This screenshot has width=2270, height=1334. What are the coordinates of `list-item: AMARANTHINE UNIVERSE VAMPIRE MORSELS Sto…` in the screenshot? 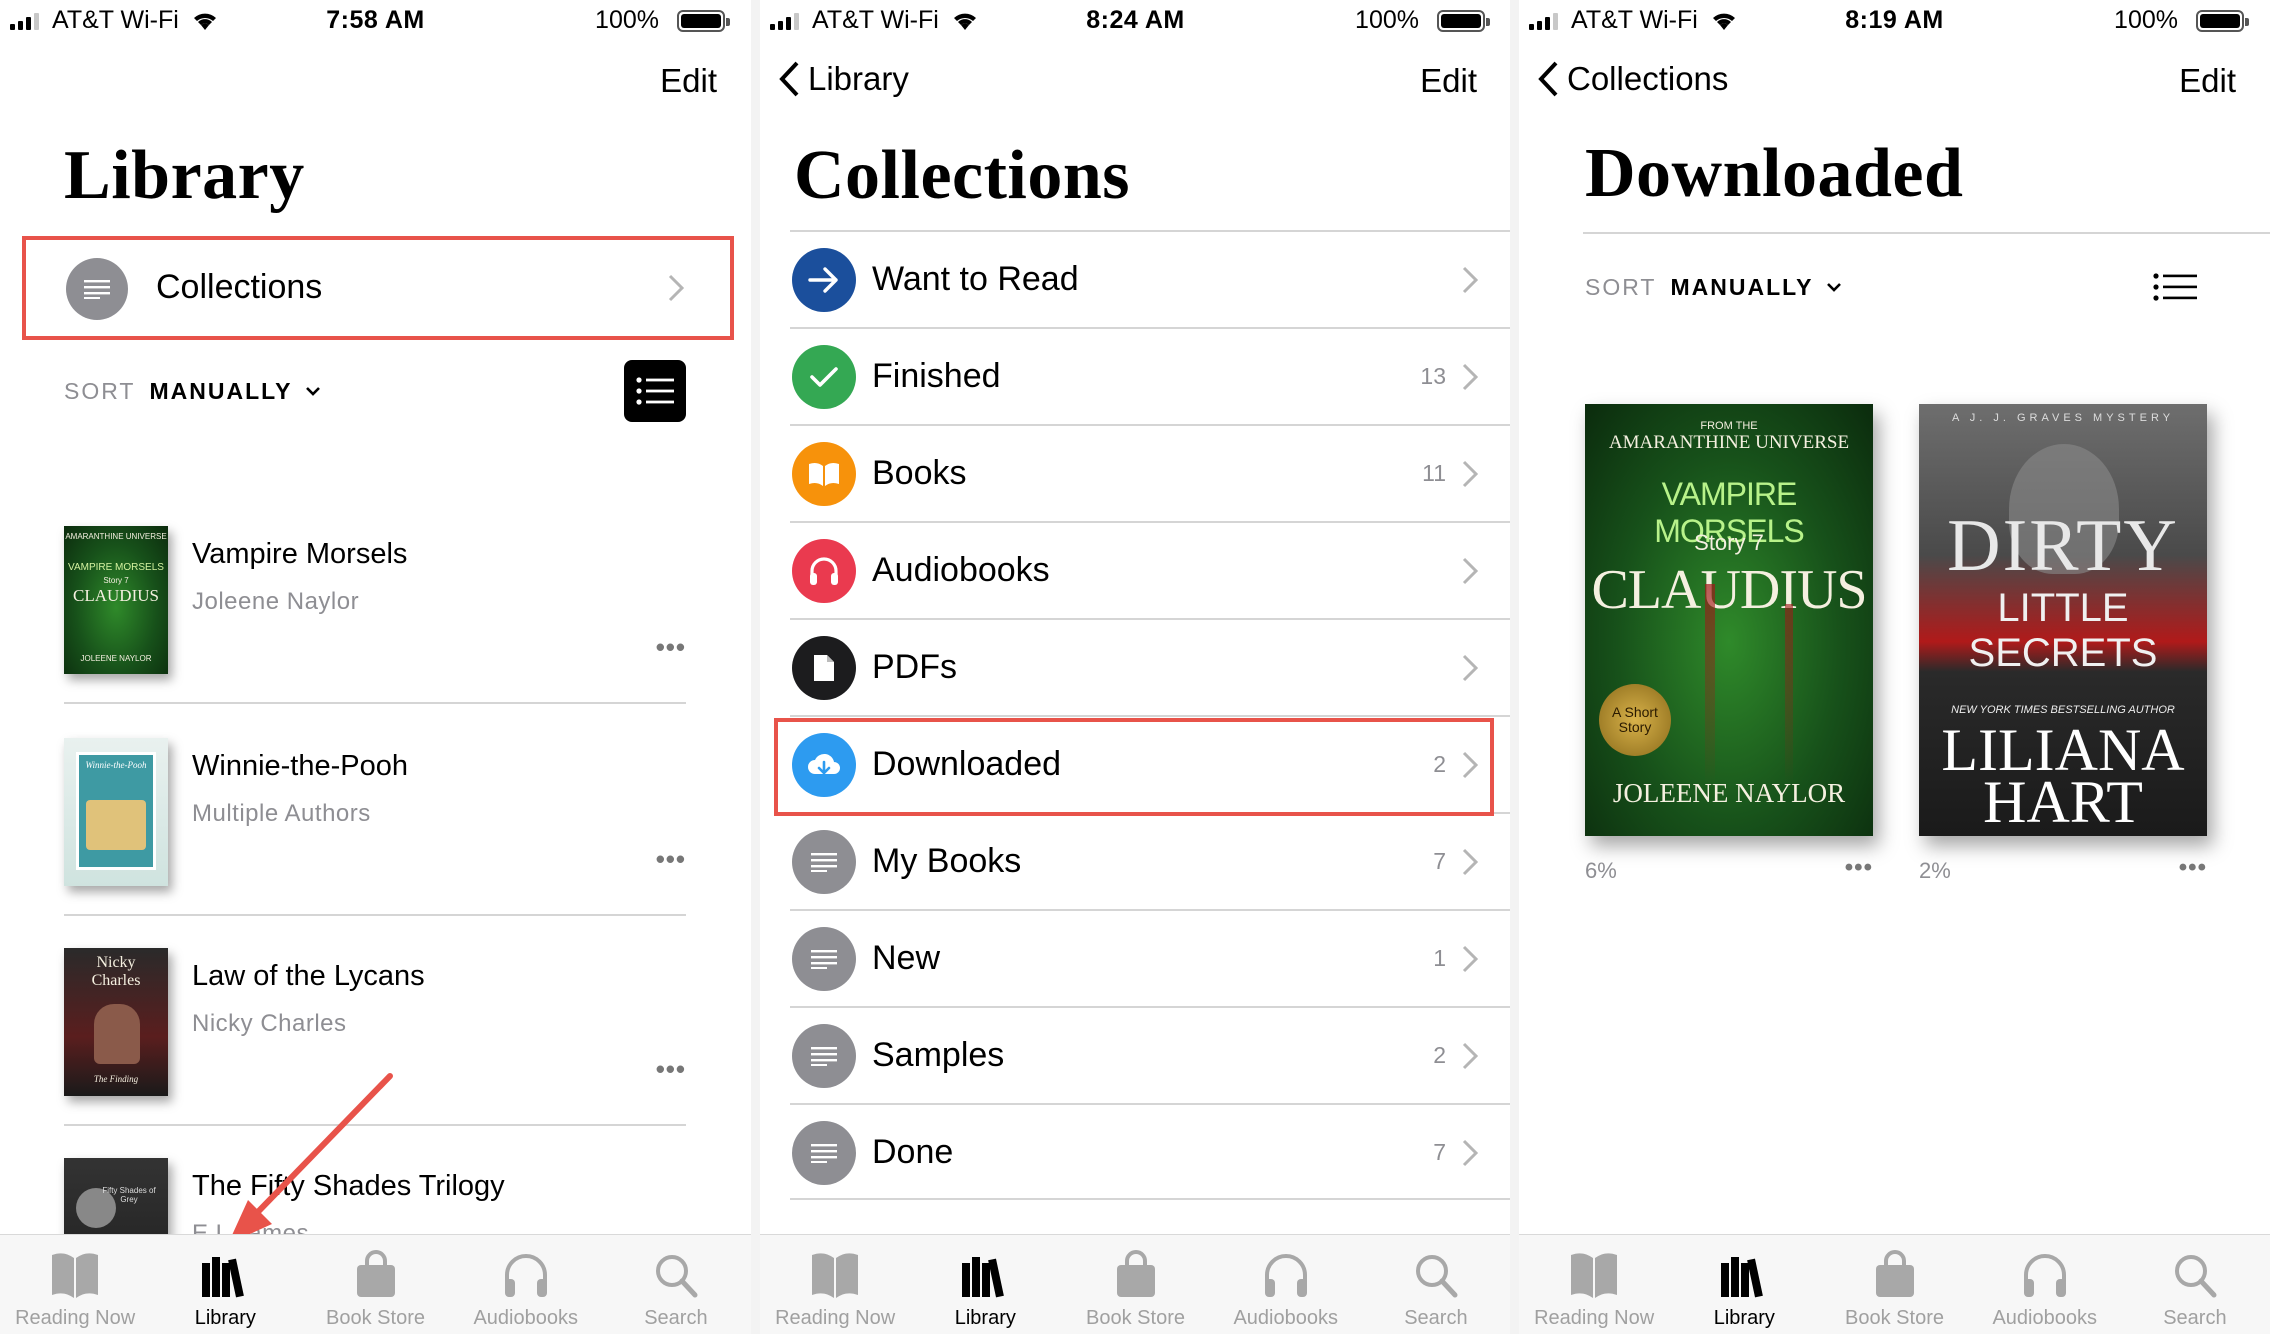 It's located at (375, 631).